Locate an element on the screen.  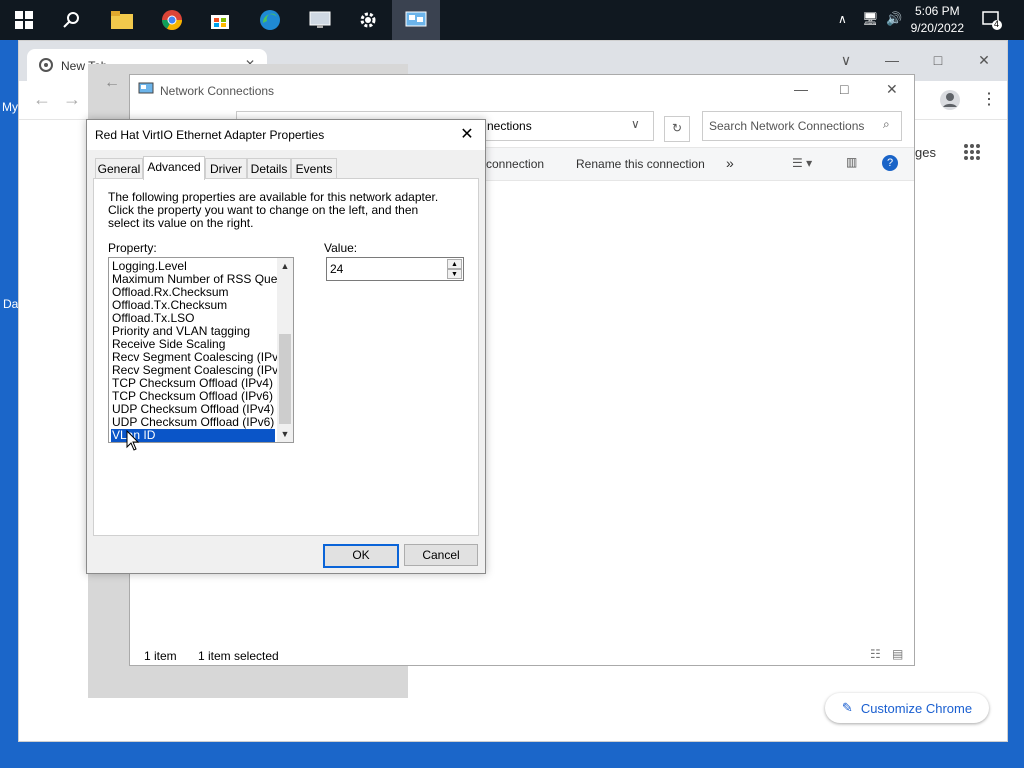
scroll-down-icon: ▼ is located at coordinates (285, 434).